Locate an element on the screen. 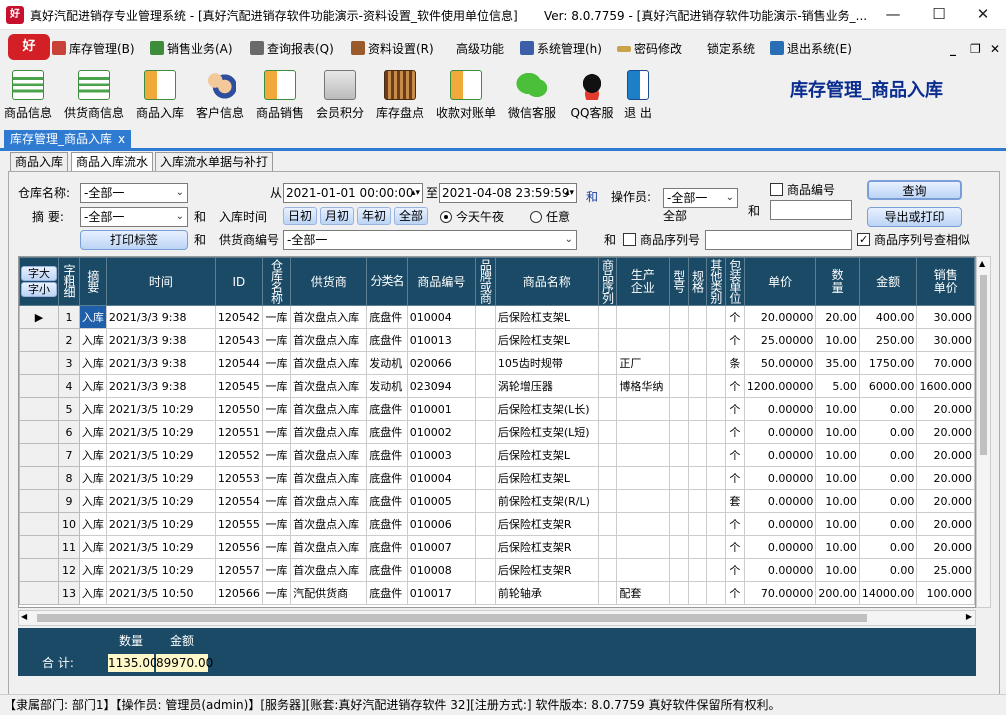 Image resolution: width=1006 pixels, height=715 pixels. table-cell: 010005 is located at coordinates (441, 501).